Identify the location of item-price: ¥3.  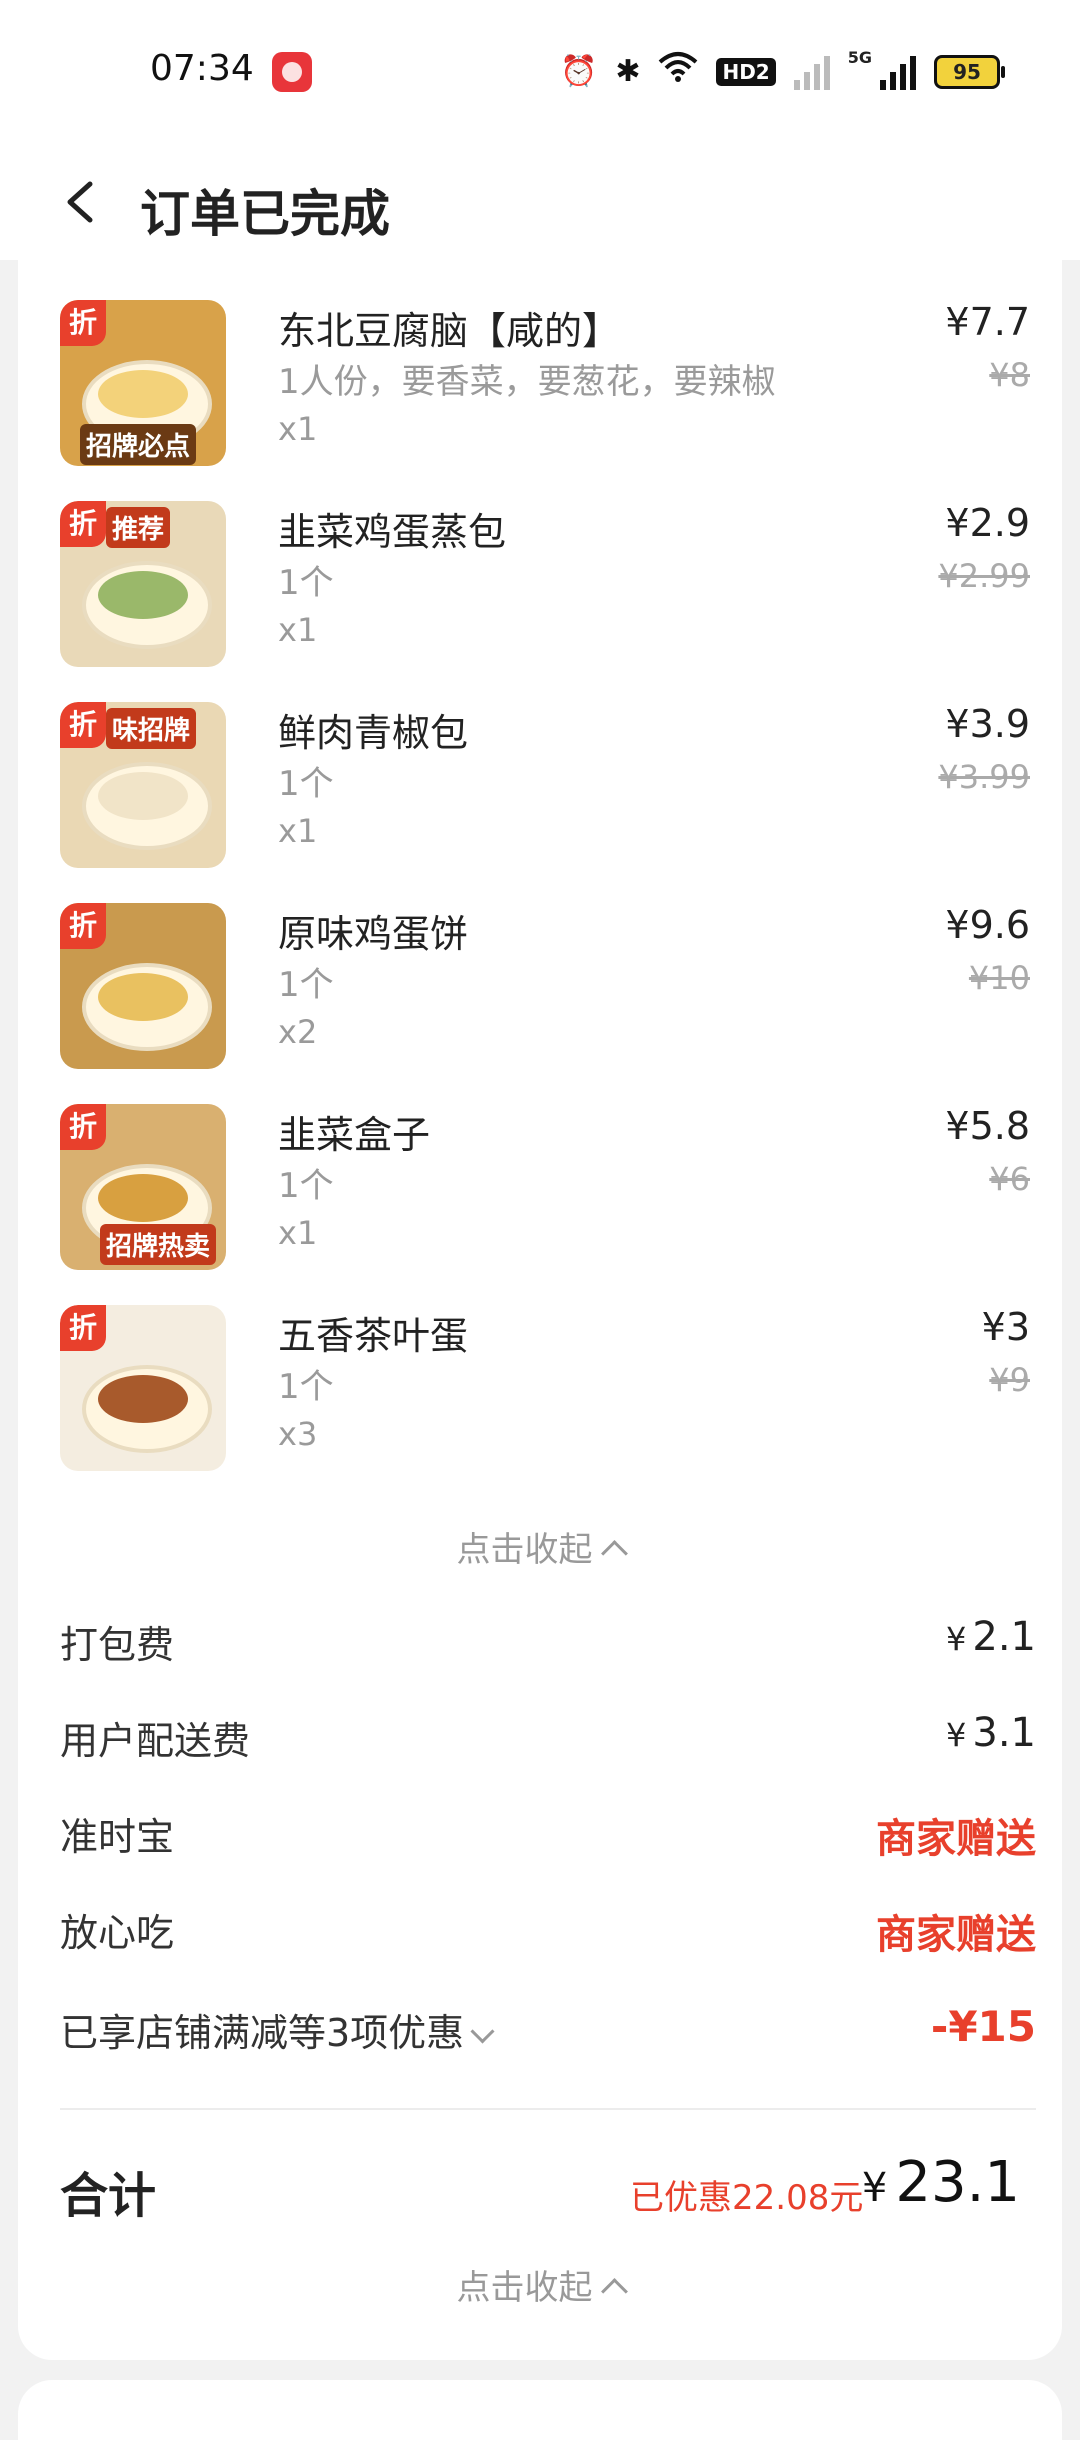
(1005, 1327).